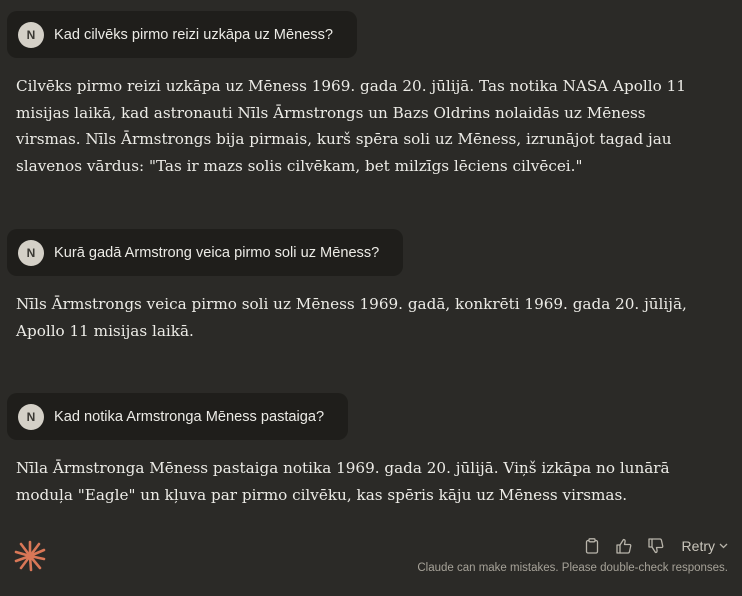 The height and width of the screenshot is (596, 742). What do you see at coordinates (698, 546) in the screenshot?
I see `retry-label: Retry` at bounding box center [698, 546].